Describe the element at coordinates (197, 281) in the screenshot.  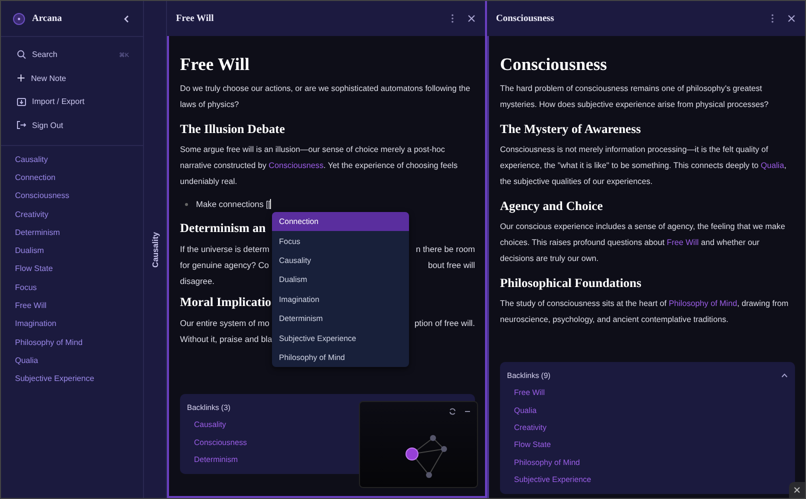
I see `paragraph-fragment: disagree.` at that location.